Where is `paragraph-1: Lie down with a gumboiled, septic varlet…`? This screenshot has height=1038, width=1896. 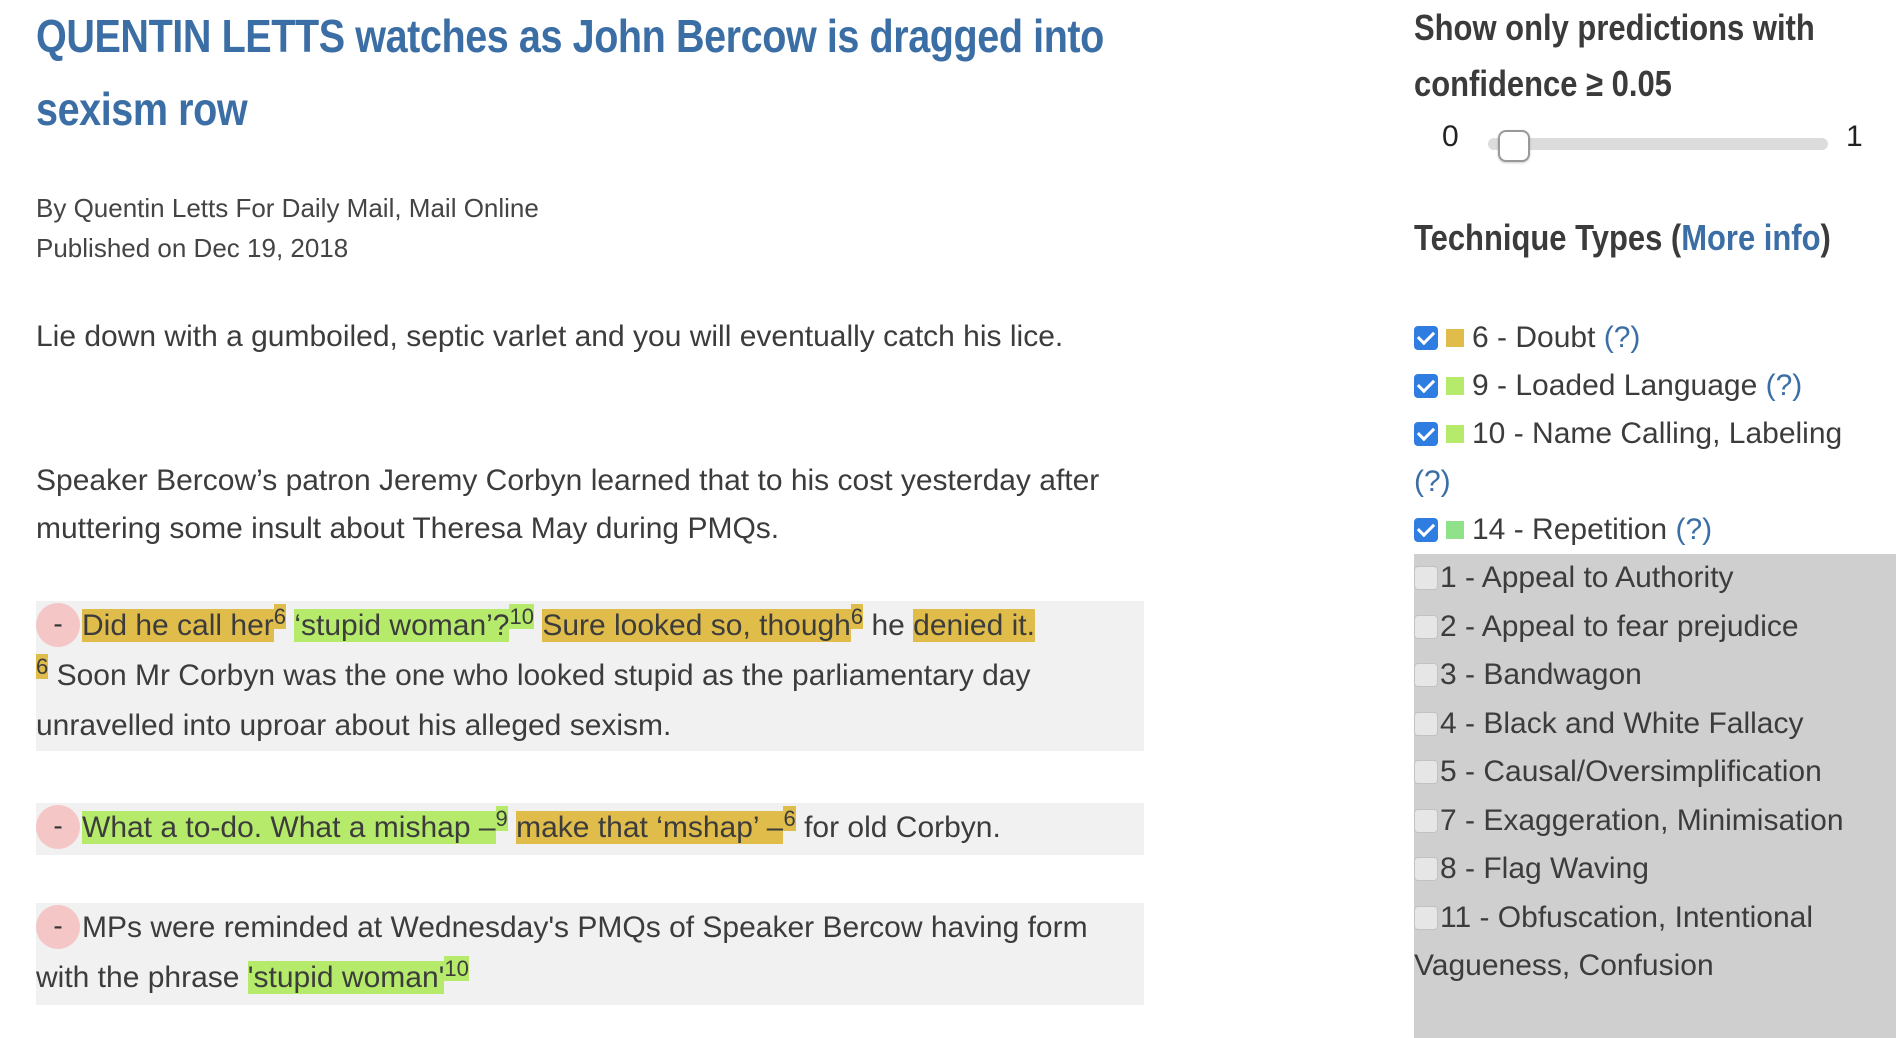
paragraph-1: Lie down with a gumboiled, septic varlet… is located at coordinates (550, 336).